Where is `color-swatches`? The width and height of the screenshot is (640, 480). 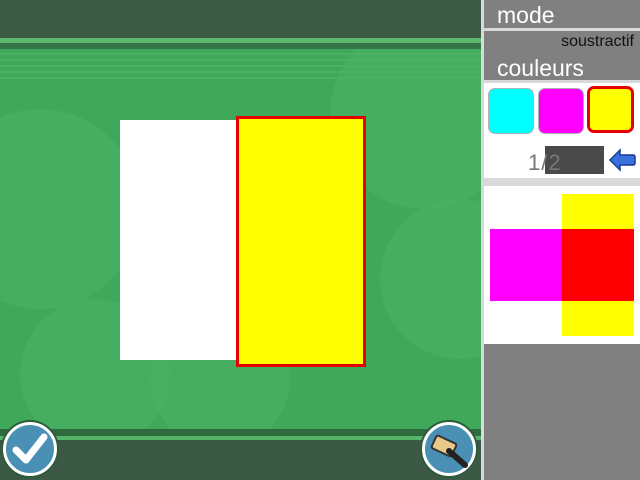
color-swatches is located at coordinates (562, 112).